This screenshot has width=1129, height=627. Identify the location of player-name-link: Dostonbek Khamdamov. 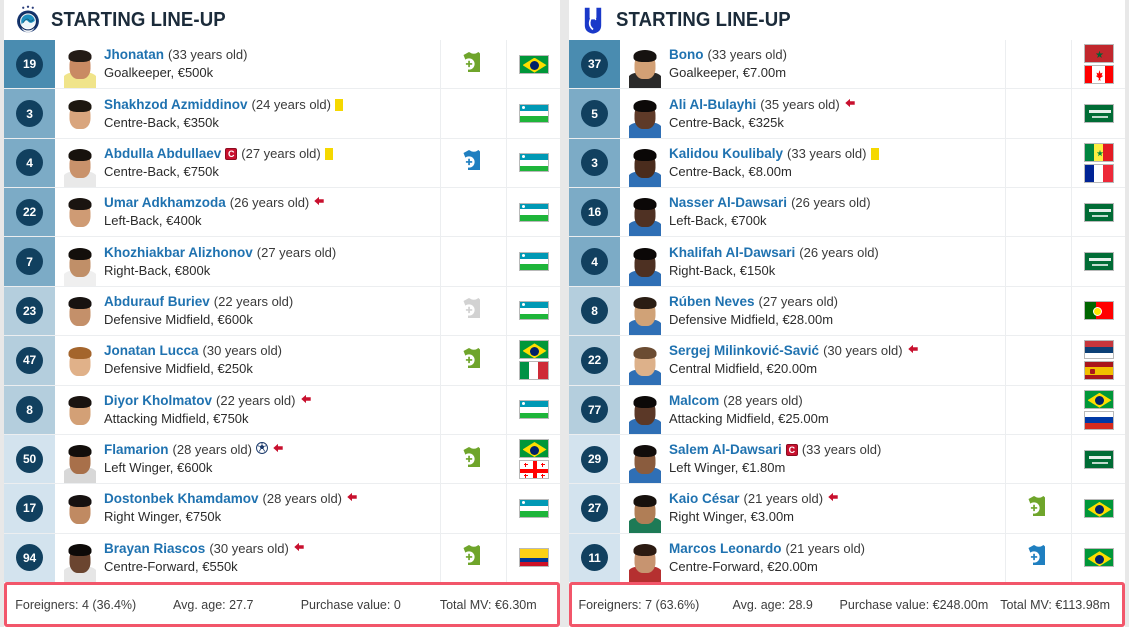
(181, 499).